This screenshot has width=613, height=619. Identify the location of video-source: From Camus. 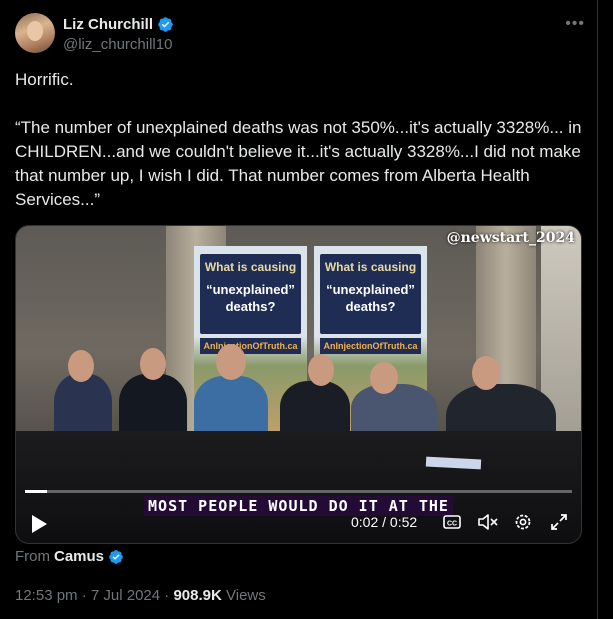
(69, 556).